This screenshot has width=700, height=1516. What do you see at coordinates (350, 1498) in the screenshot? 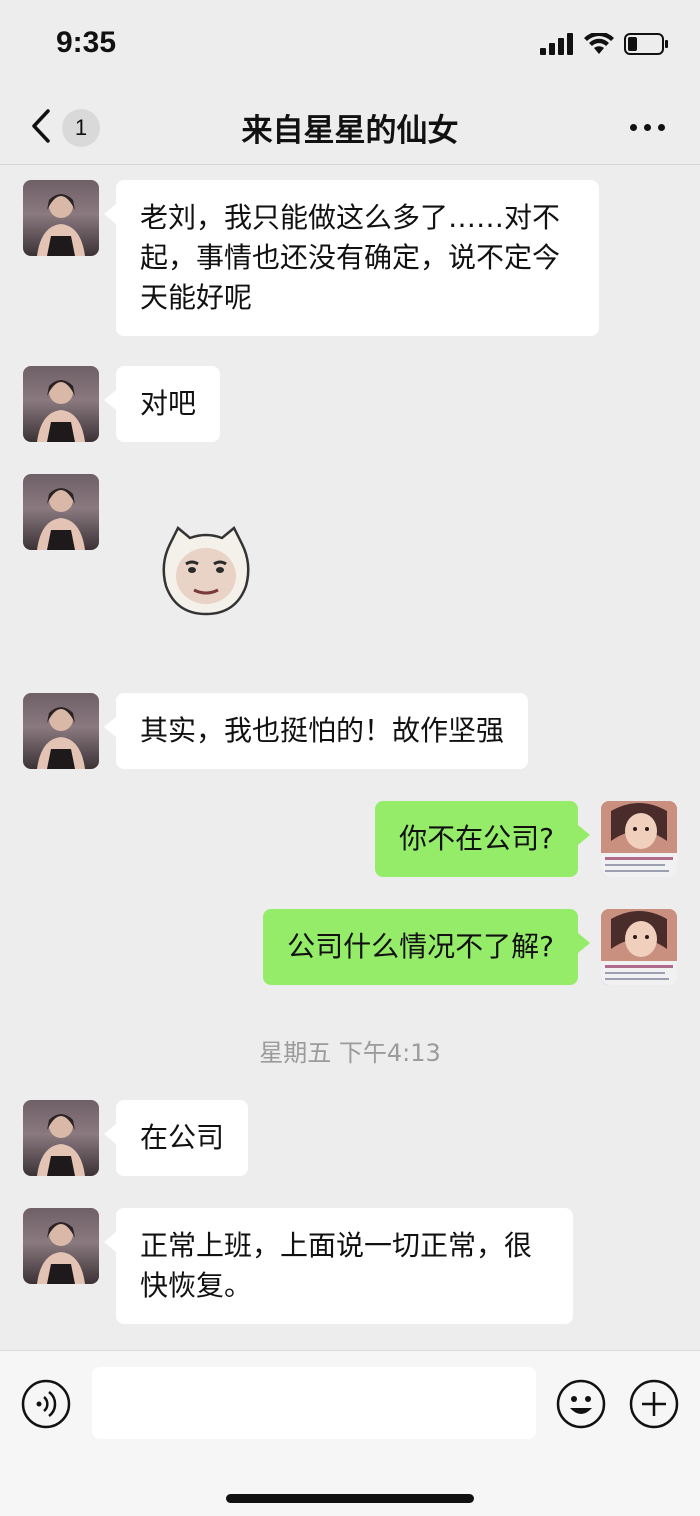
I see `home-indicator` at bounding box center [350, 1498].